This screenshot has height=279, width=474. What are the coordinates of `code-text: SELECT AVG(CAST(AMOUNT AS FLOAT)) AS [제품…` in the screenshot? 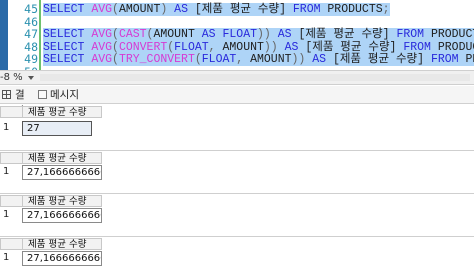 It's located at (258, 34).